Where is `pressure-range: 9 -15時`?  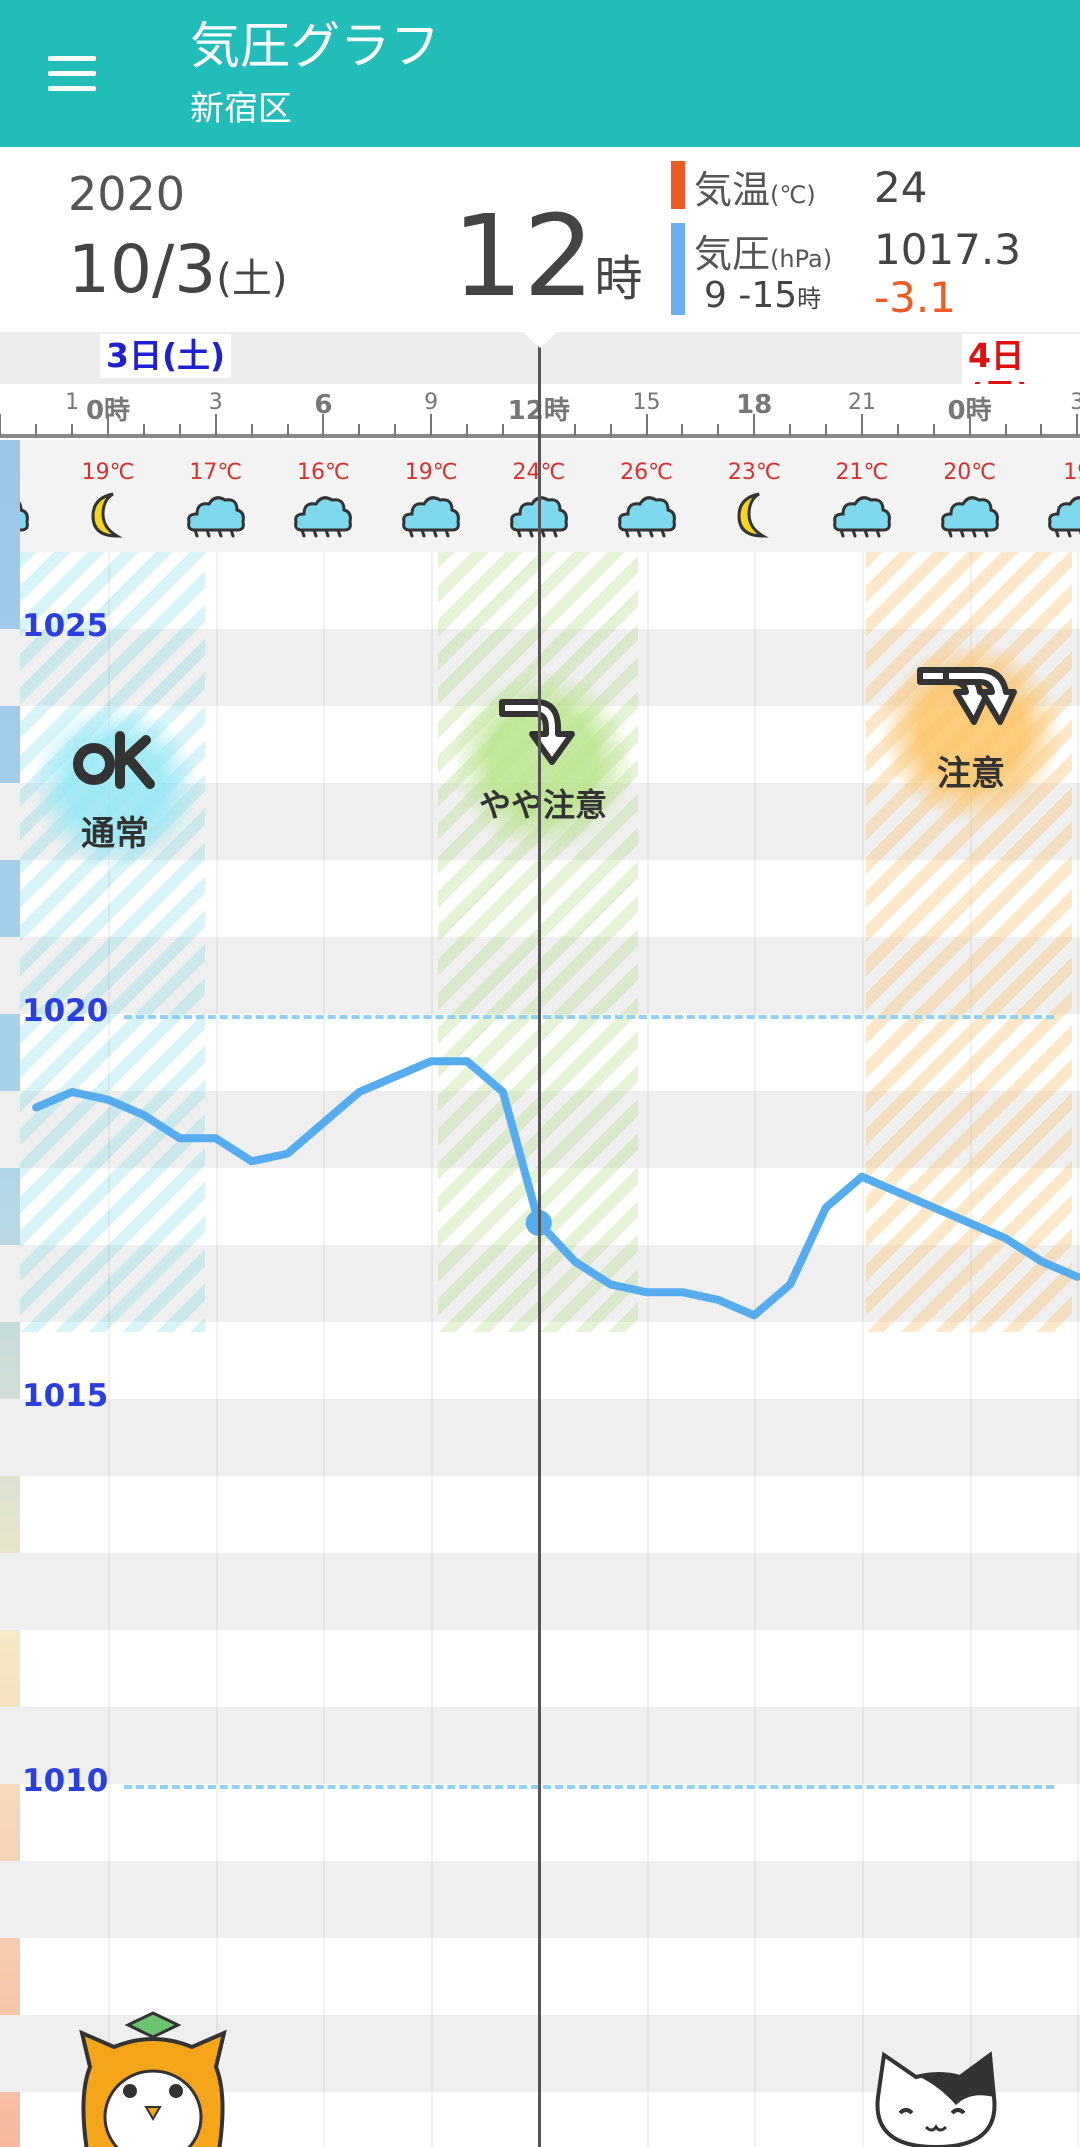 pressure-range: 9 -15時 is located at coordinates (762, 295).